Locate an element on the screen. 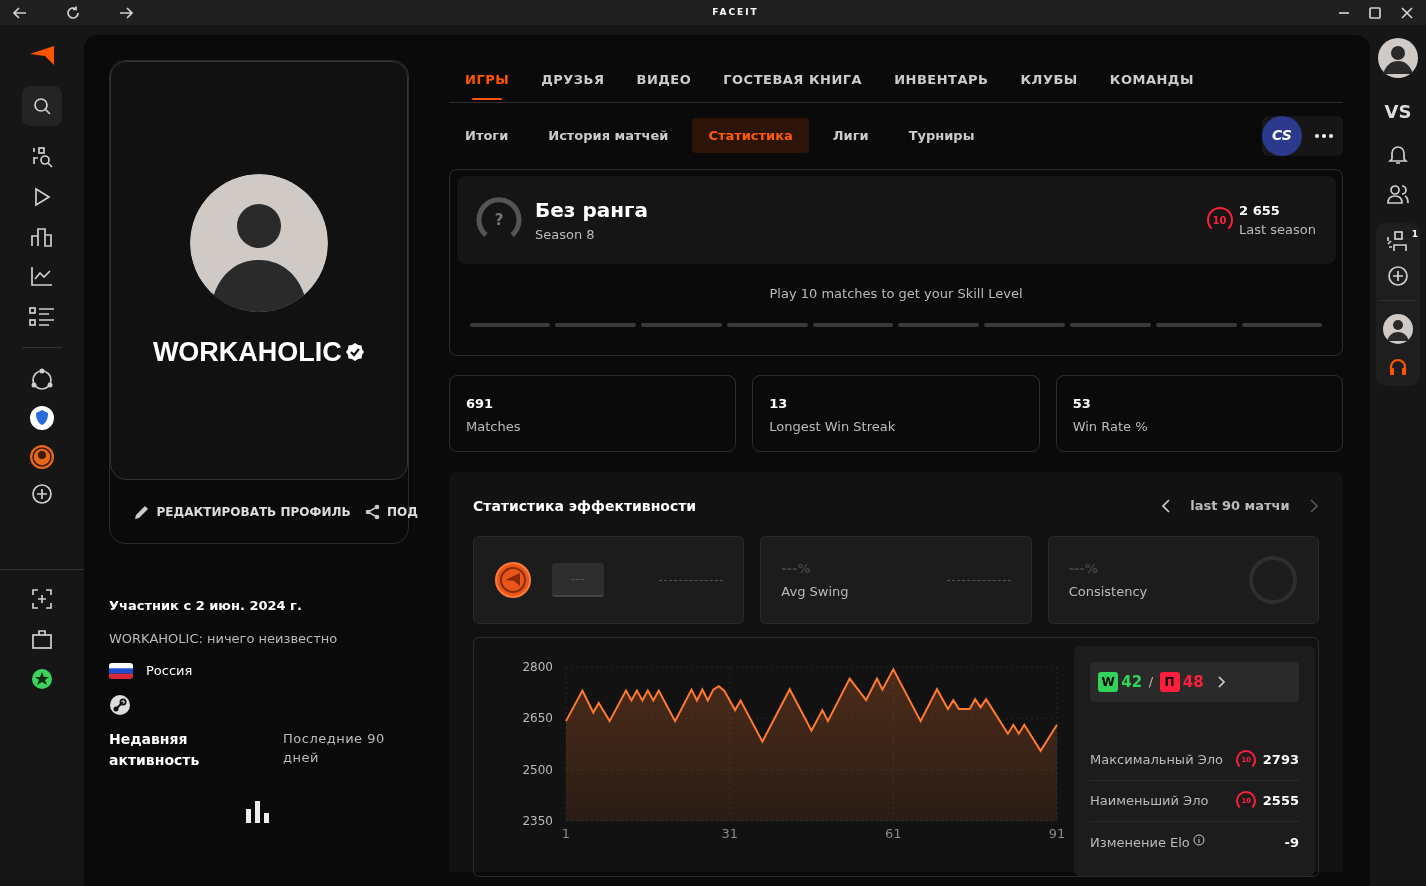 Image resolution: width=1426 pixels, height=886 pixels. search-button is located at coordinates (42, 106).